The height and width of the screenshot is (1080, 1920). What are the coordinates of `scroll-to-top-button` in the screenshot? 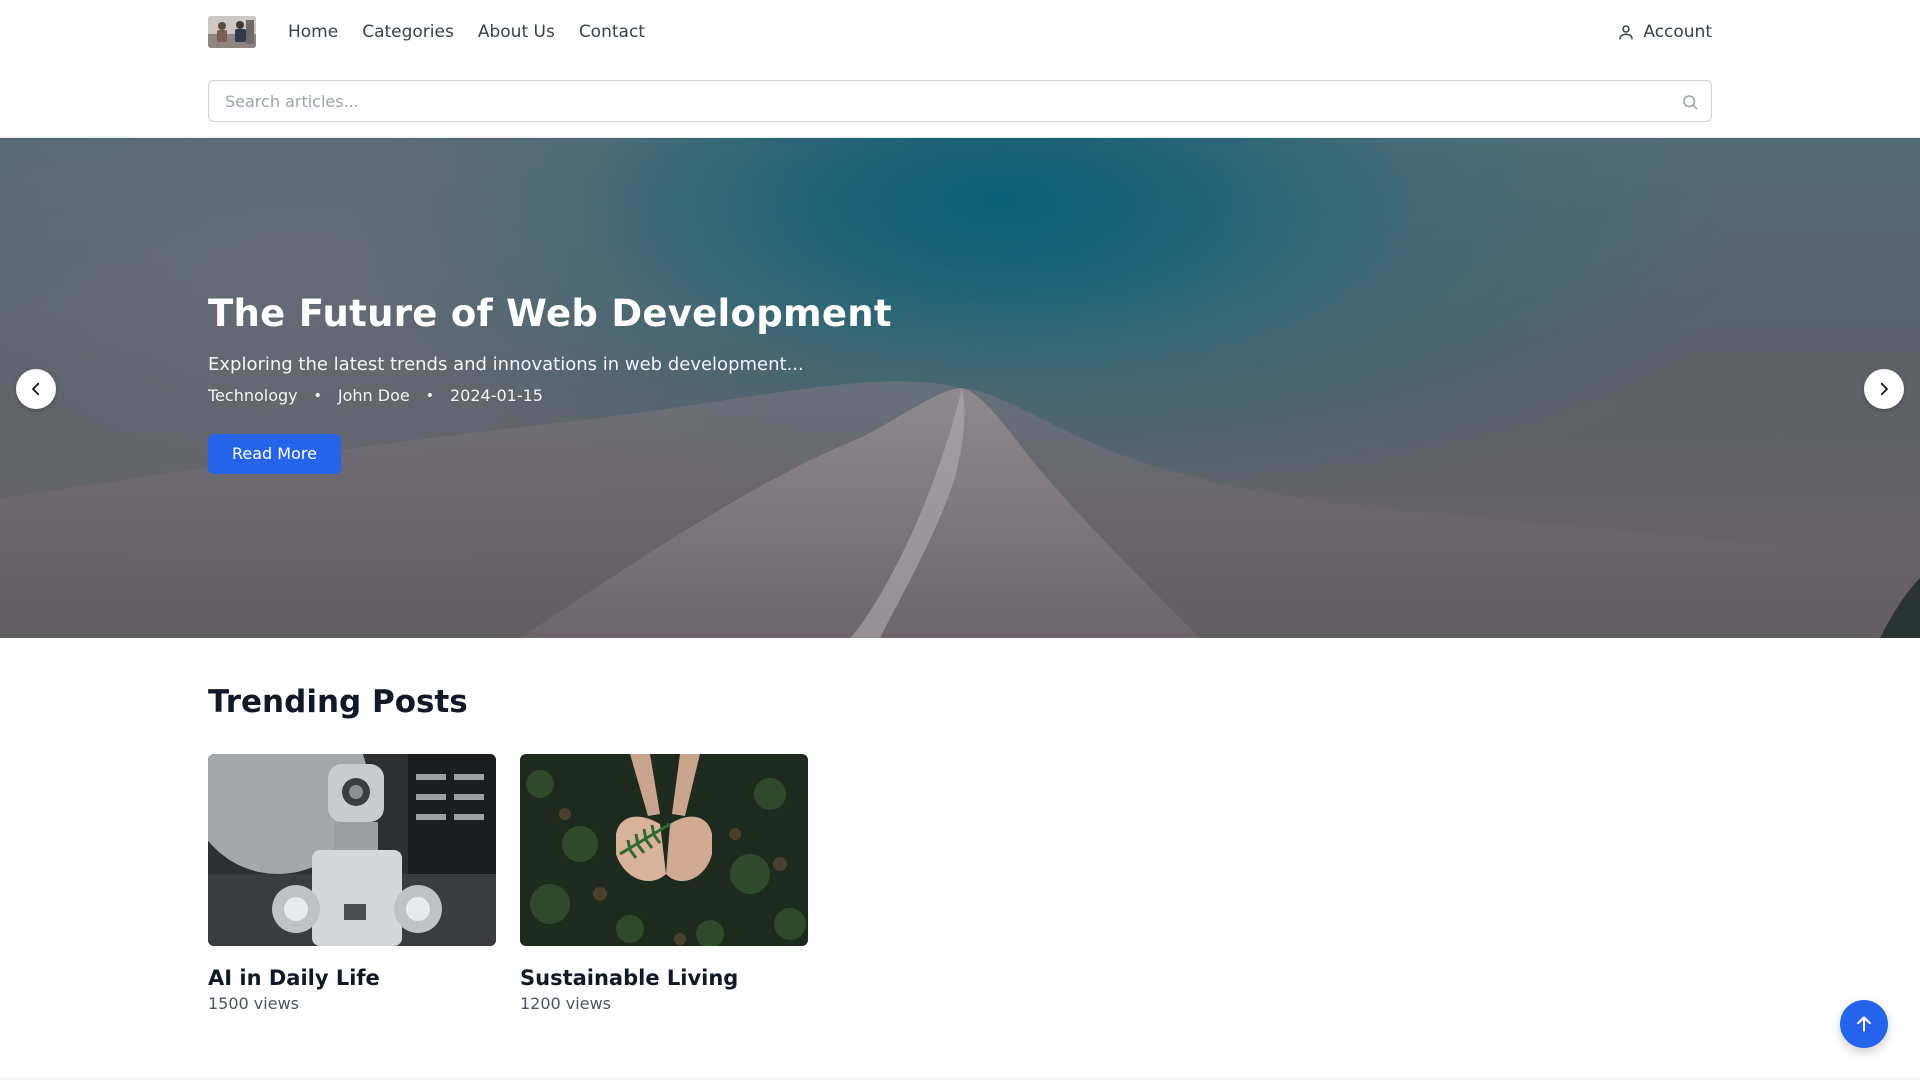 It's located at (1864, 1024).